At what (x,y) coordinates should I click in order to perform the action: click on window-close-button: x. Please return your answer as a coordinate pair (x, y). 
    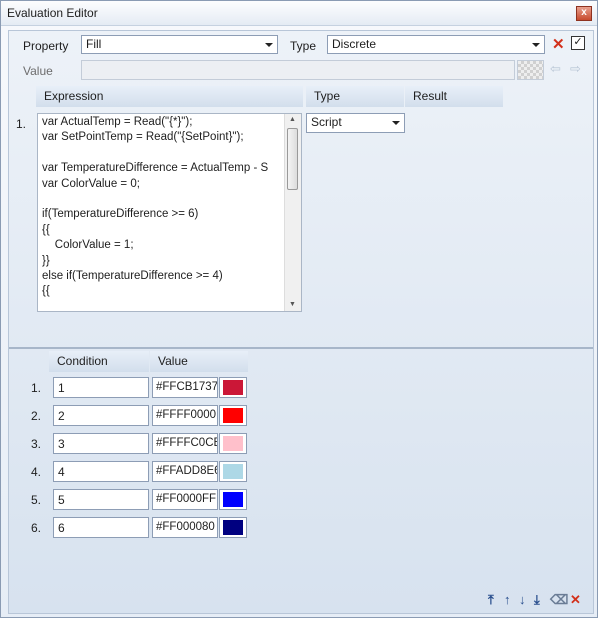
    Looking at the image, I should click on (584, 13).